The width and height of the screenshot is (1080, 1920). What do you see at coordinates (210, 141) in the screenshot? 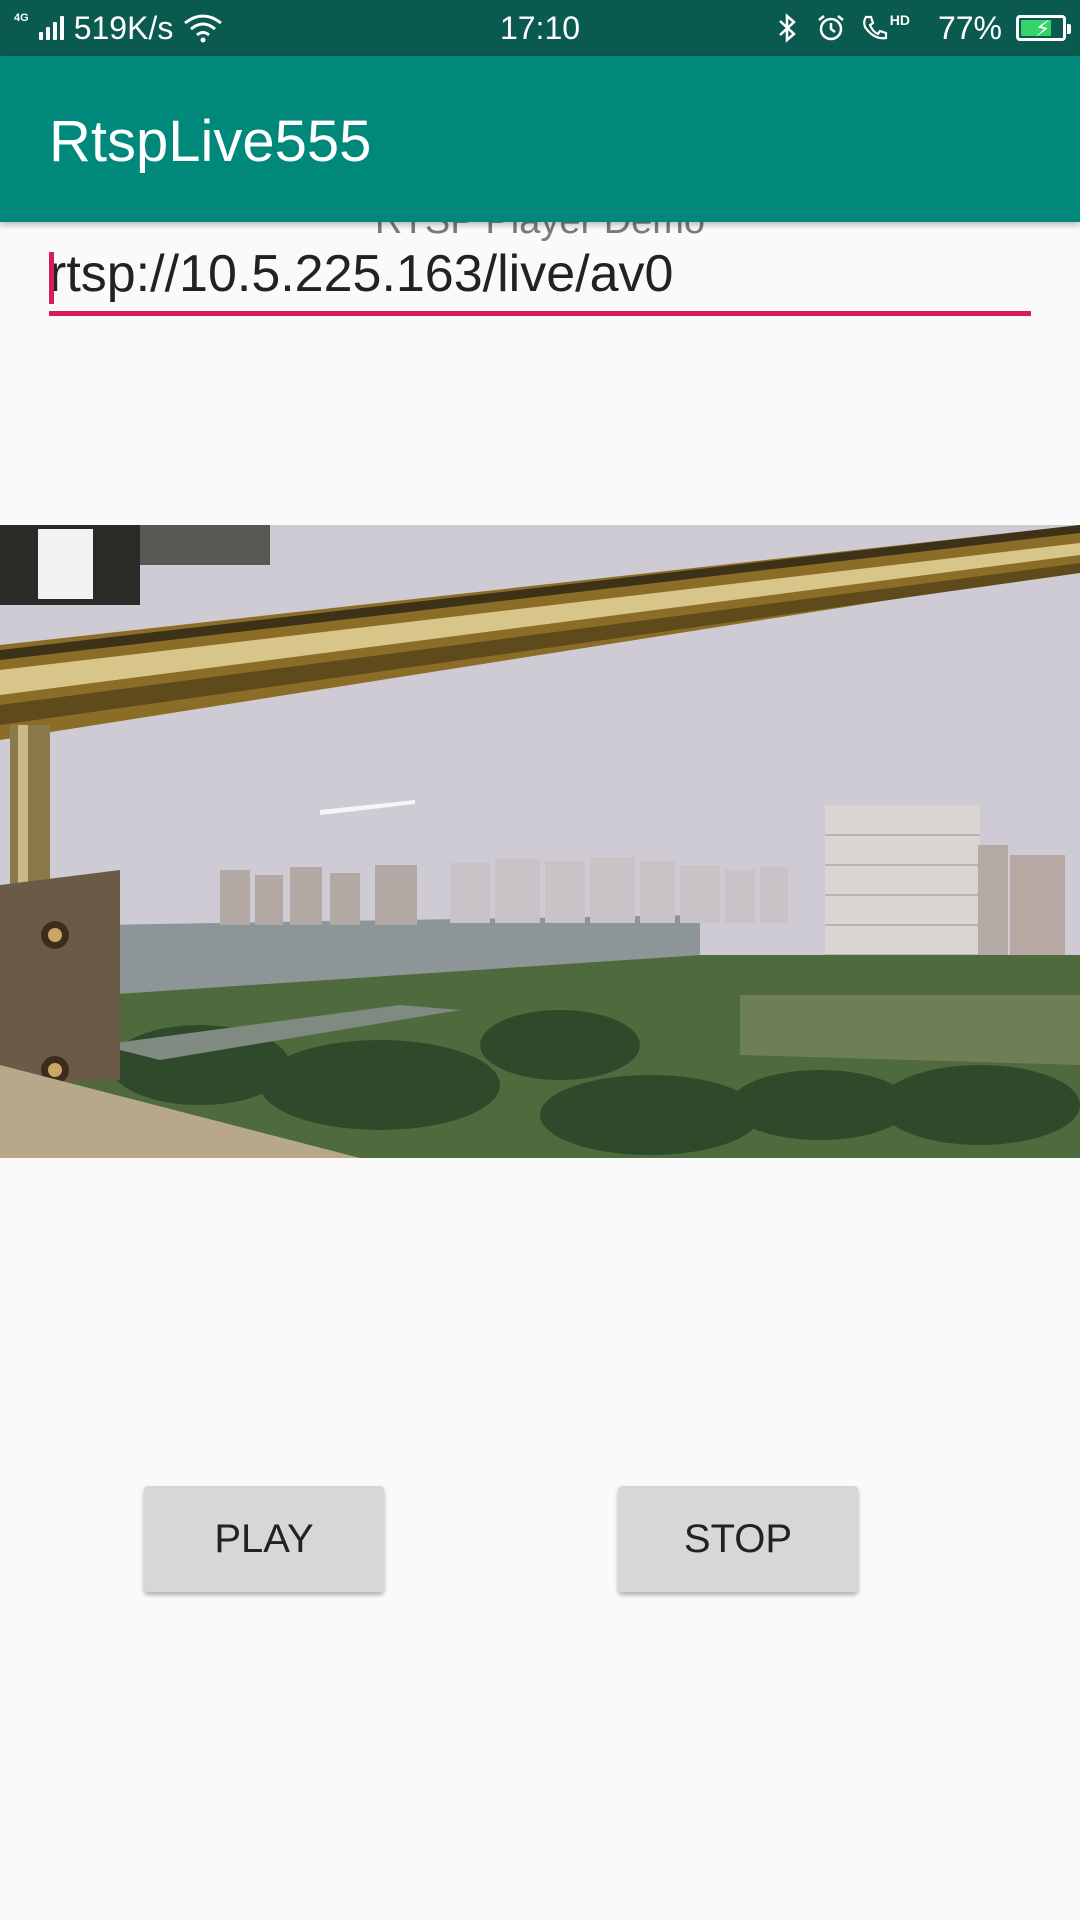
I see `app-title: RtspLive555` at bounding box center [210, 141].